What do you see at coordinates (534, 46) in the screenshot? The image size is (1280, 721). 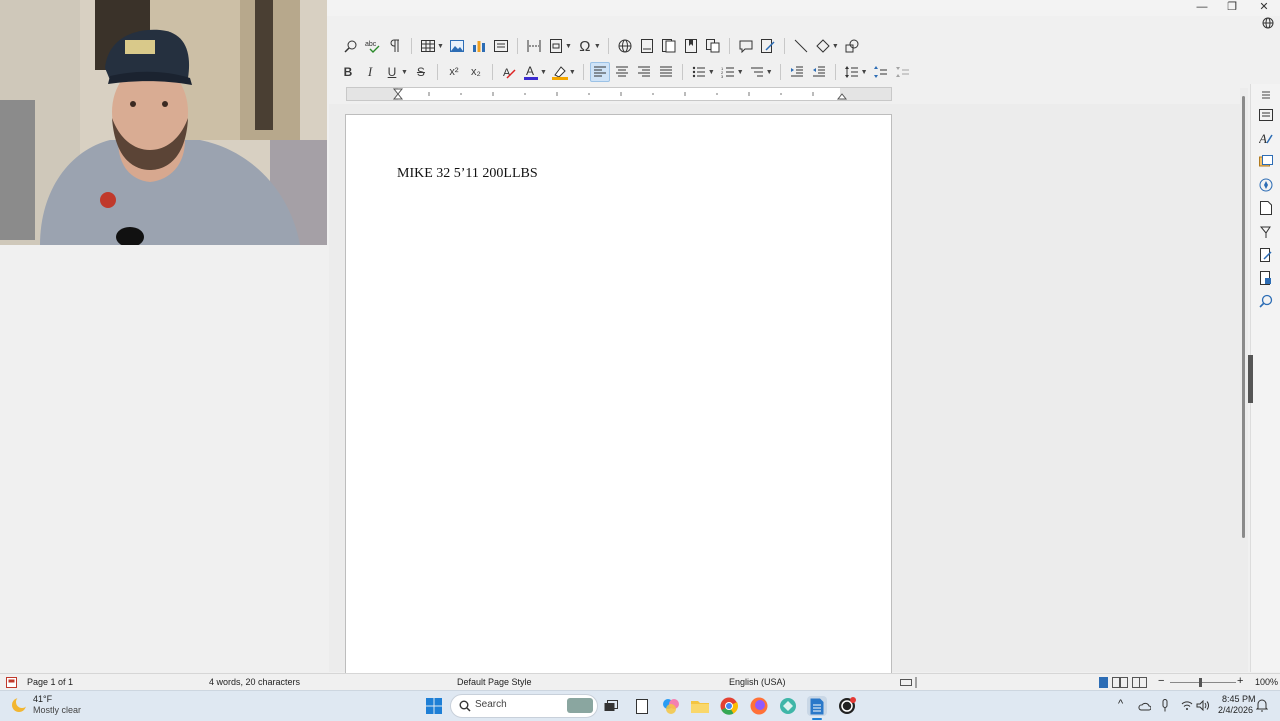 I see `page-break-icon` at bounding box center [534, 46].